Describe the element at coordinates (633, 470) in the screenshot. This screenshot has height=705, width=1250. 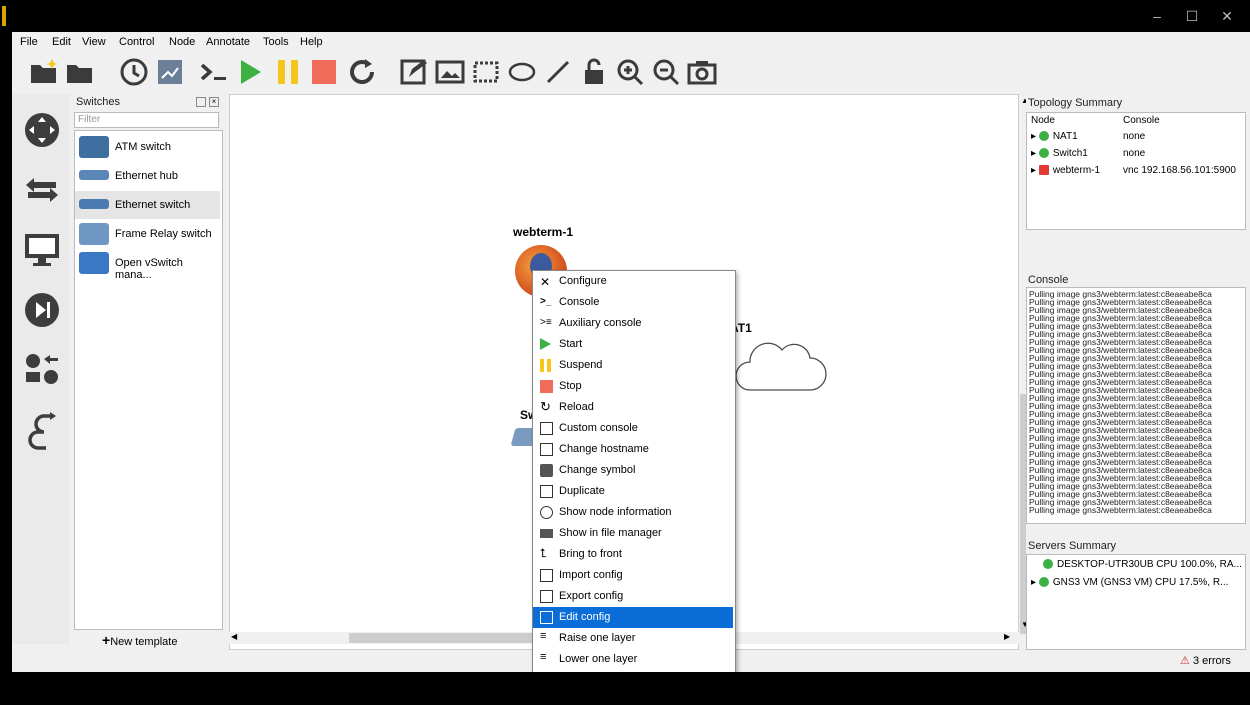
I see `menu-item-change-symbol: Change symbol` at that location.